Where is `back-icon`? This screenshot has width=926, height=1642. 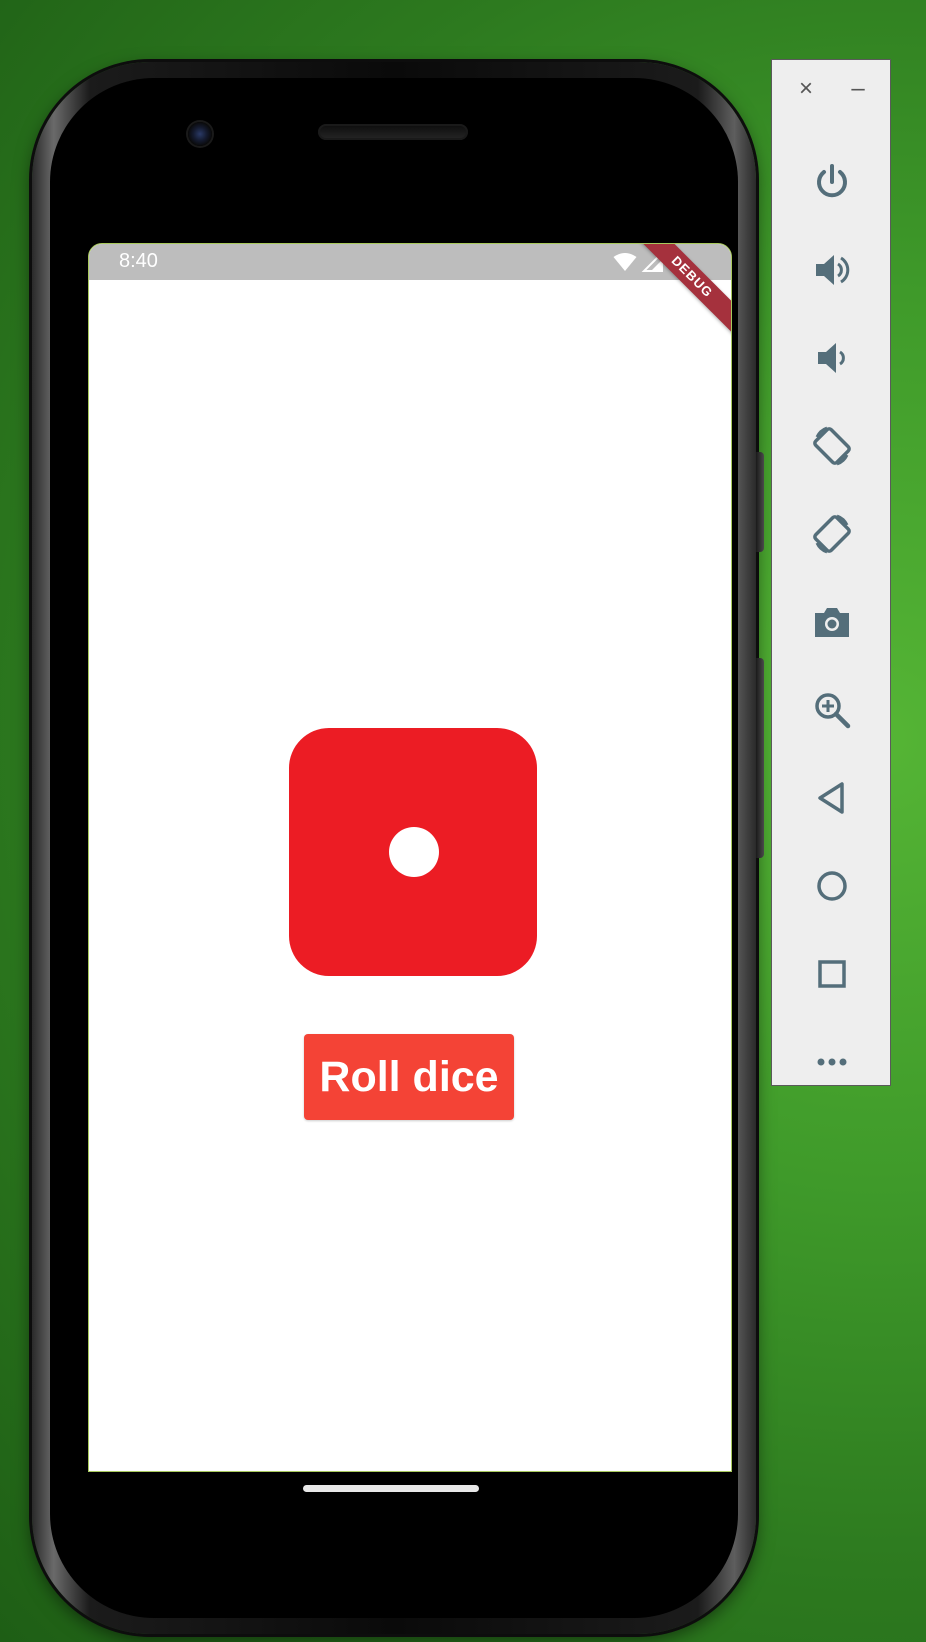 back-icon is located at coordinates (832, 798).